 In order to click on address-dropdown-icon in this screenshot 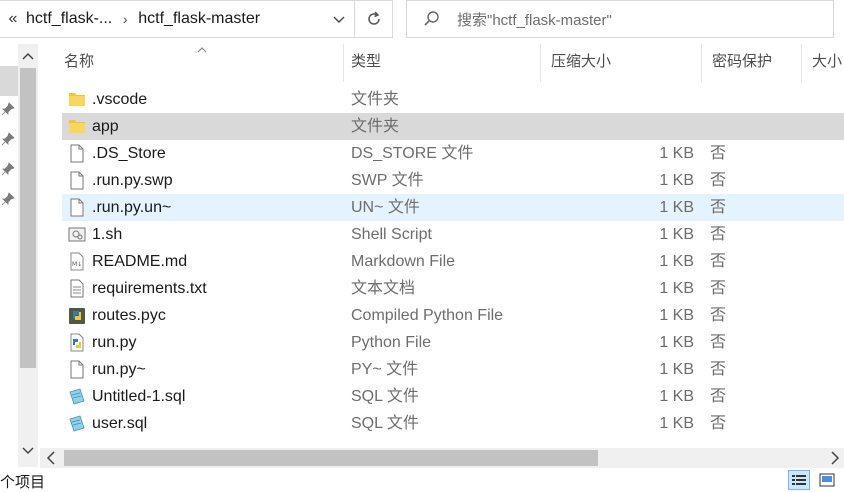, I will do `click(339, 21)`.